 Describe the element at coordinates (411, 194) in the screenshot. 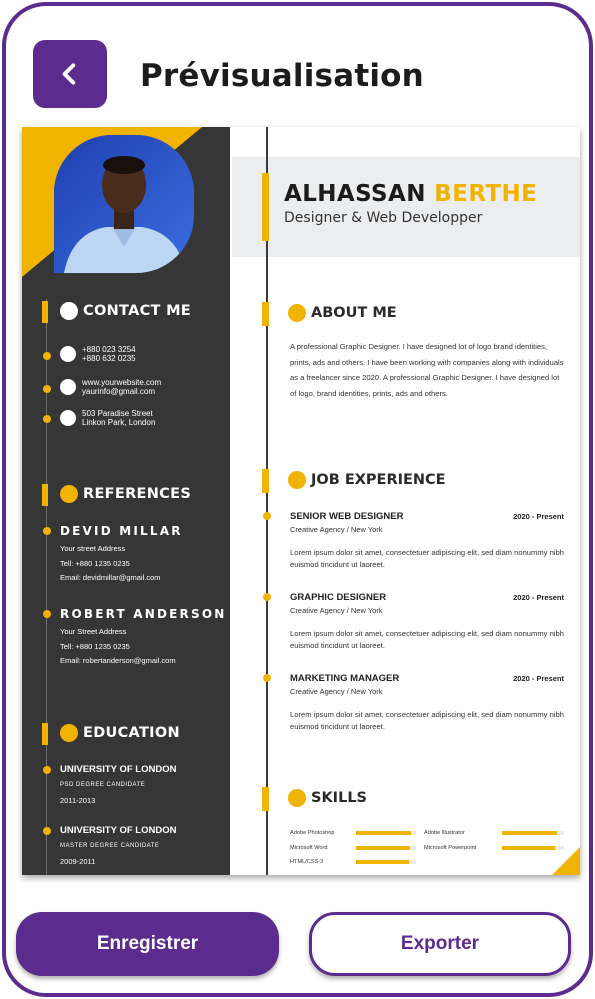

I see `person-name: ALHASSAN BERTHE` at that location.